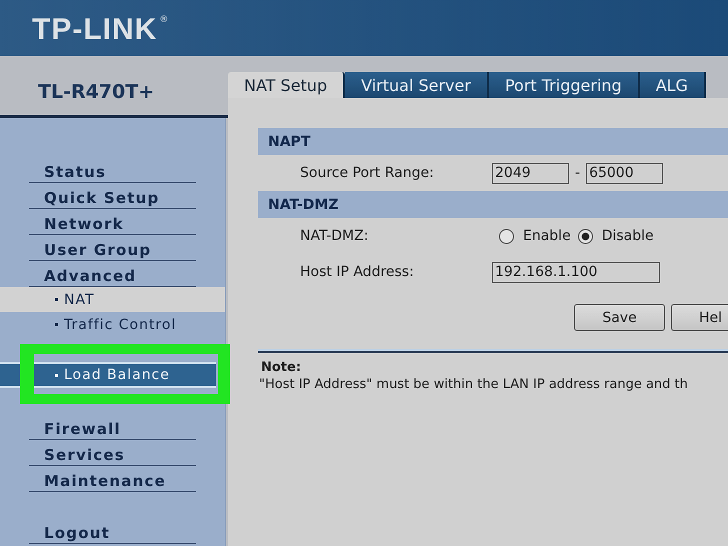 The image size is (728, 546). I want to click on field-label: Source Port Range:, so click(367, 173).